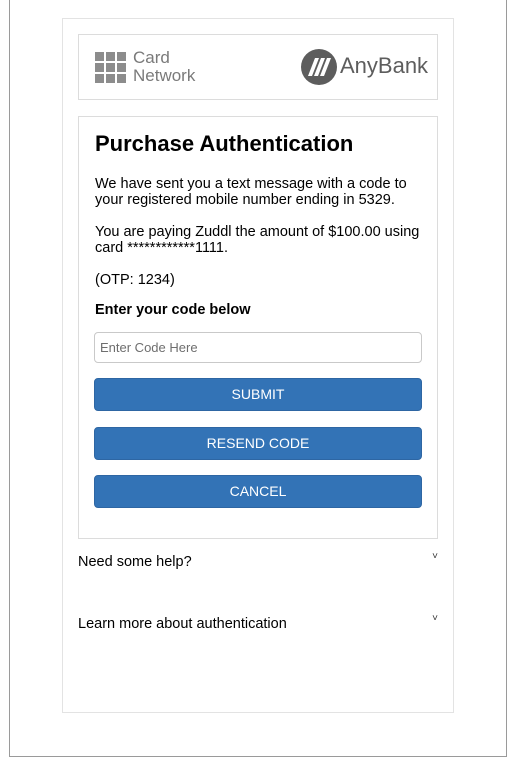 The image size is (518, 766). What do you see at coordinates (164, 75) in the screenshot?
I see `card-network-line2: Network` at bounding box center [164, 75].